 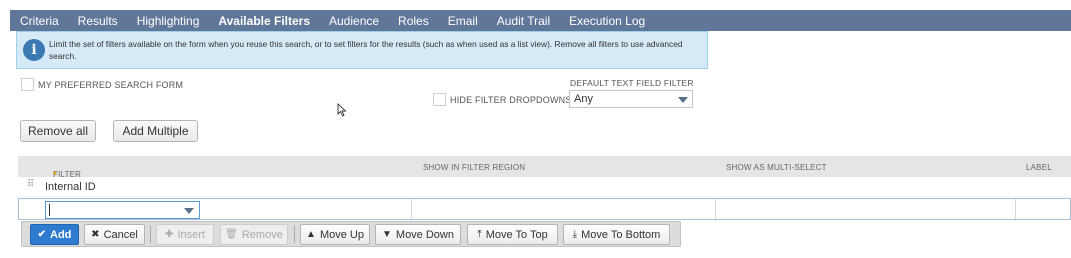 What do you see at coordinates (463, 21) in the screenshot?
I see `tab-email: Email` at bounding box center [463, 21].